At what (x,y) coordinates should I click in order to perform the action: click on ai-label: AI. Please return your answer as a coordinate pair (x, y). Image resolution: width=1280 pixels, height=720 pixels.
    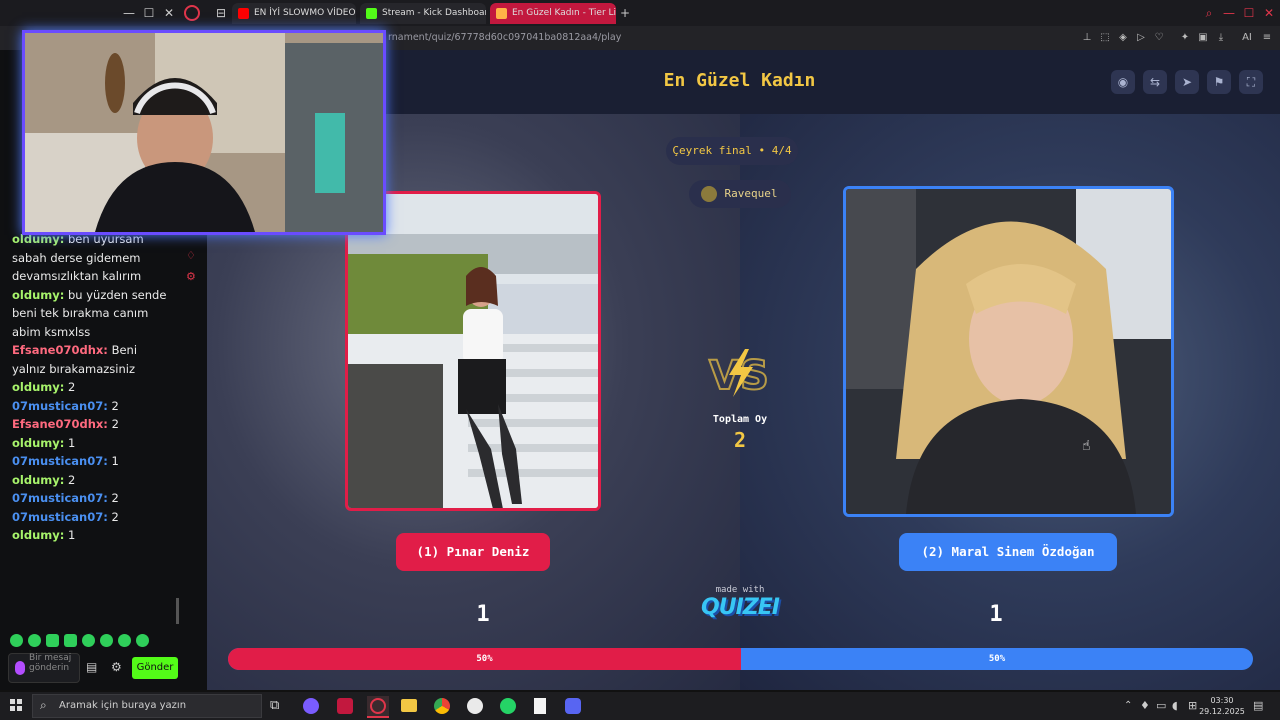
    Looking at the image, I should click on (1247, 37).